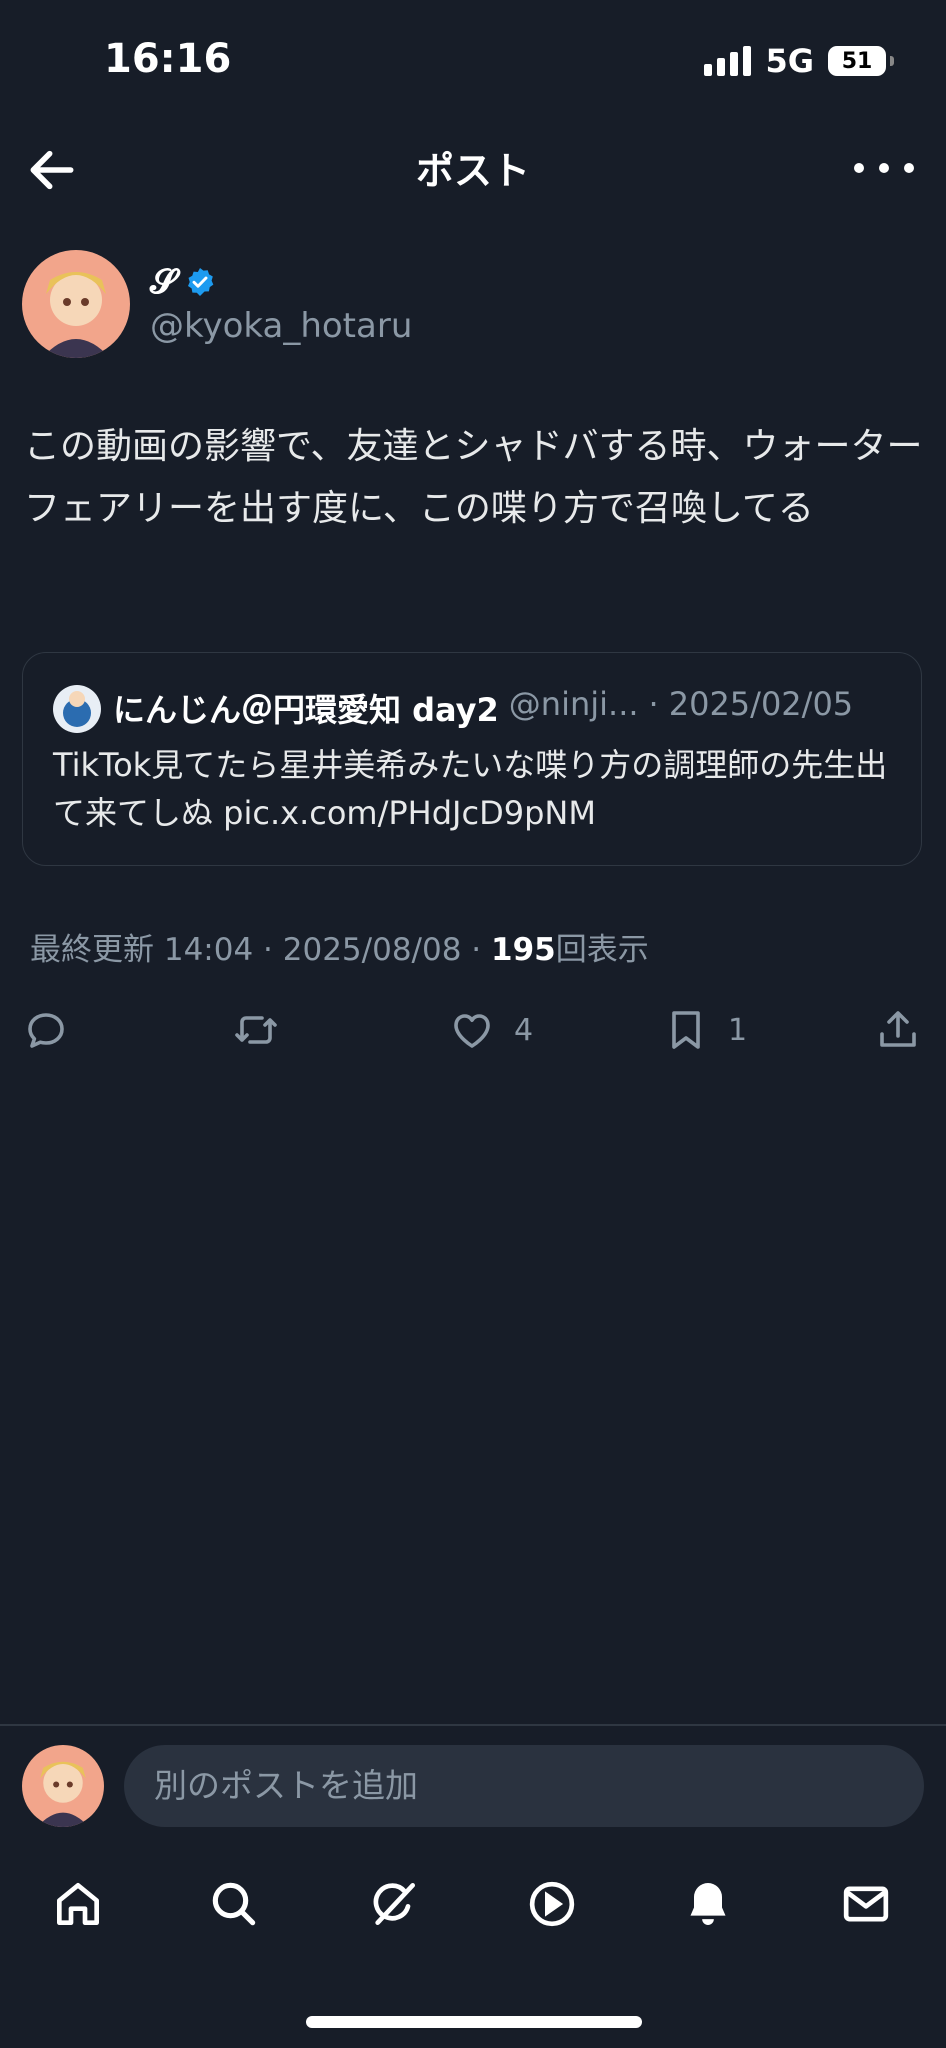  I want to click on search-icon, so click(234, 1904).